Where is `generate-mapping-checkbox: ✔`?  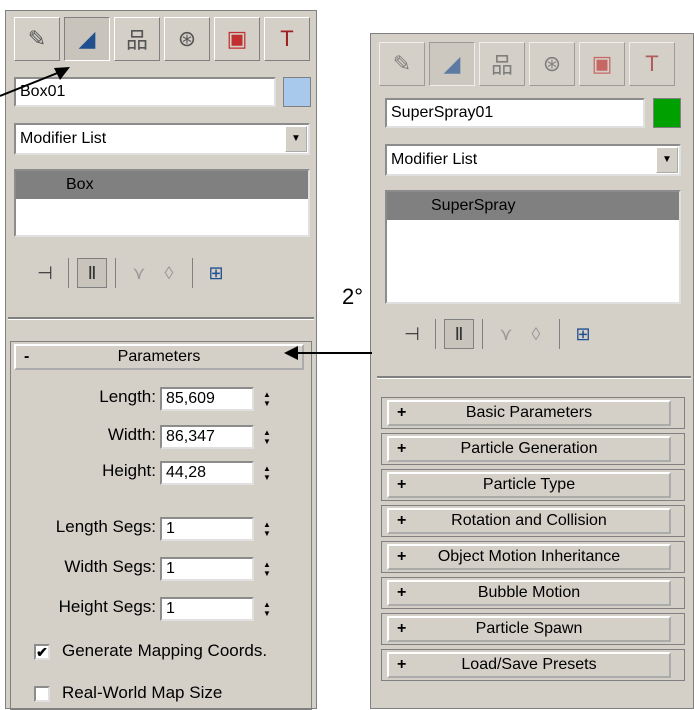
generate-mapping-checkbox: ✔ is located at coordinates (42, 652).